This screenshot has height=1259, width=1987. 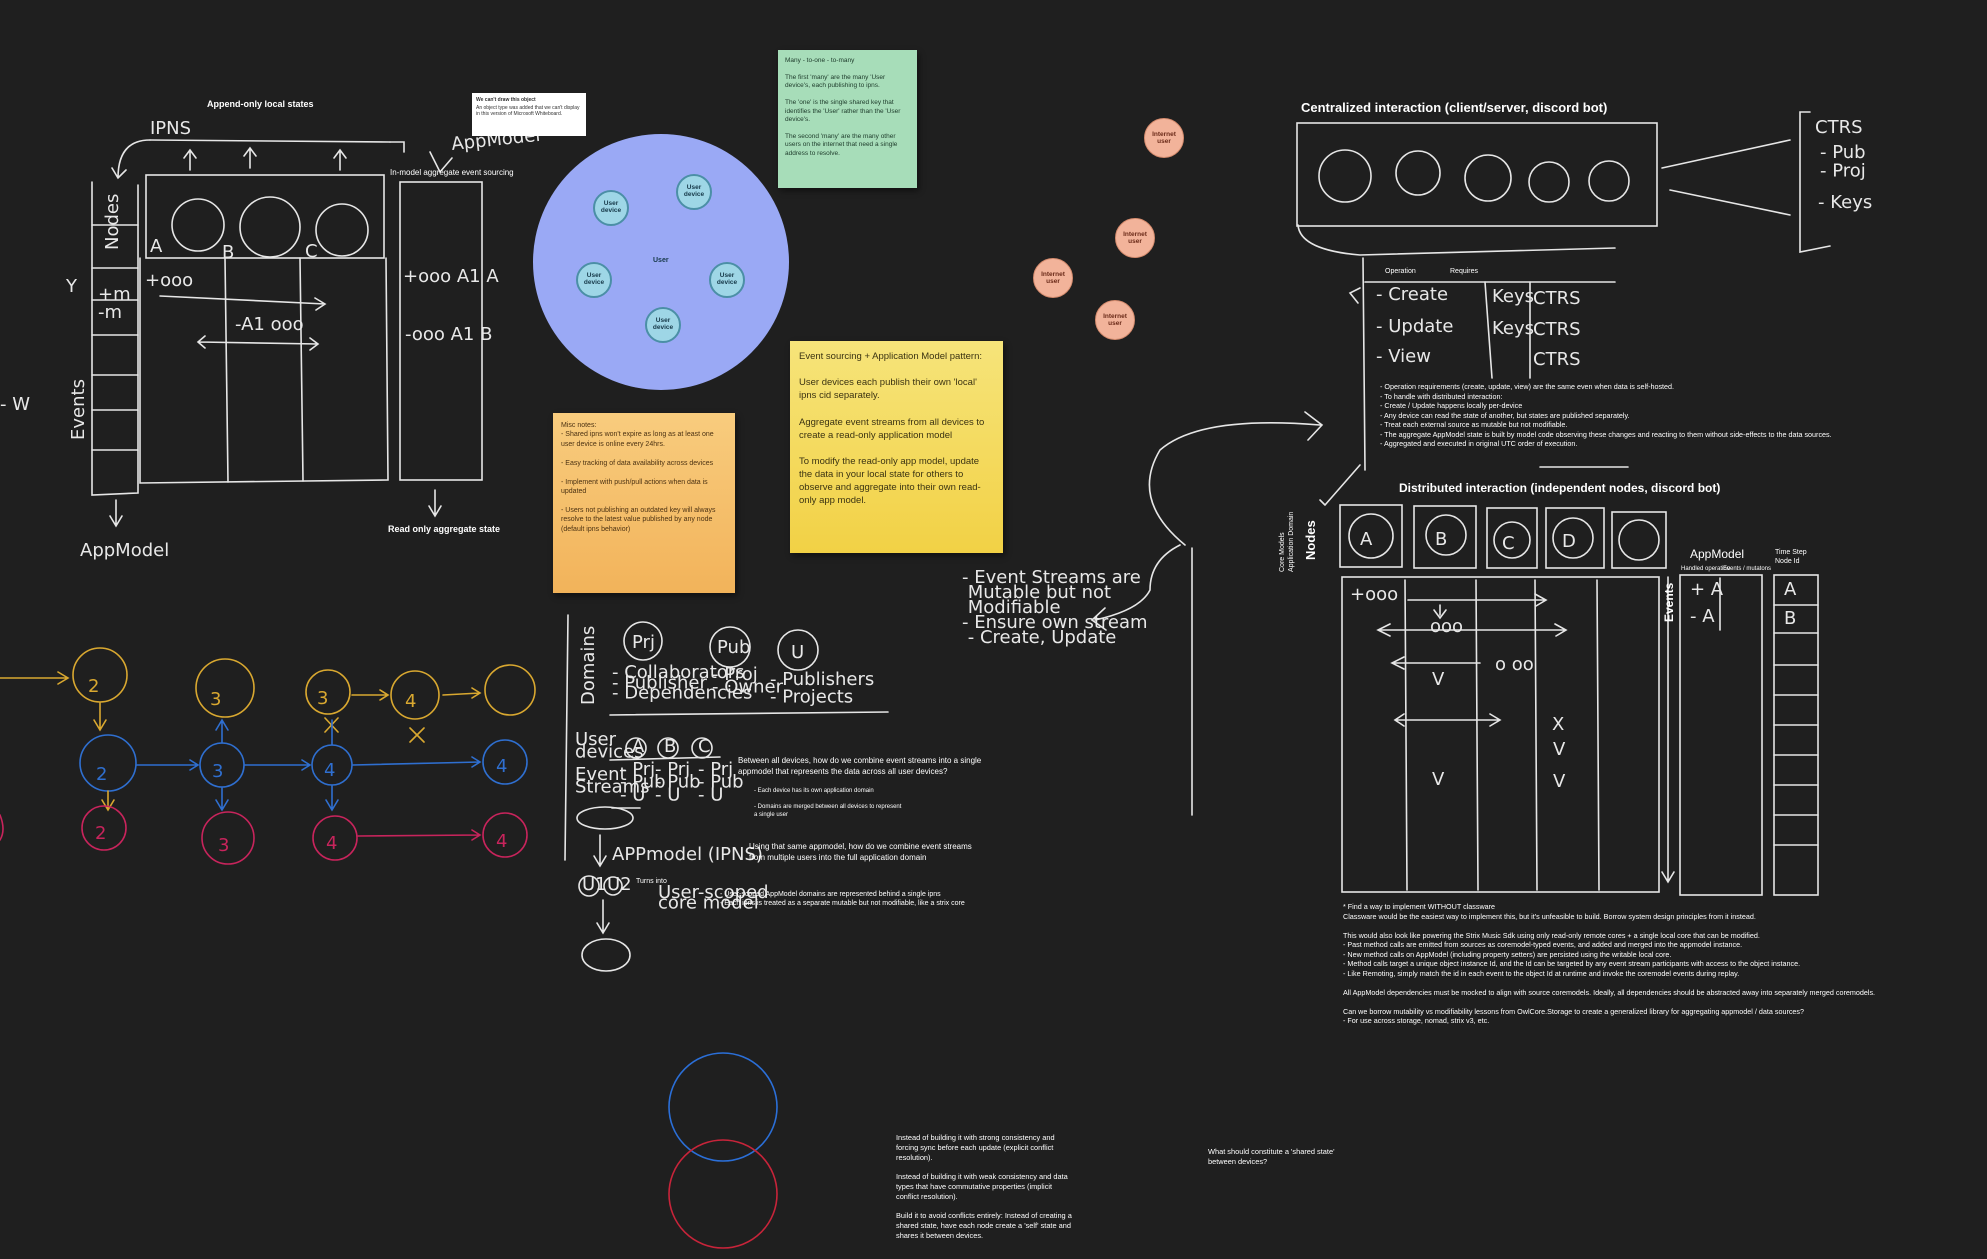 I want to click on label-read-only: Read only aggregate state, so click(x=444, y=529).